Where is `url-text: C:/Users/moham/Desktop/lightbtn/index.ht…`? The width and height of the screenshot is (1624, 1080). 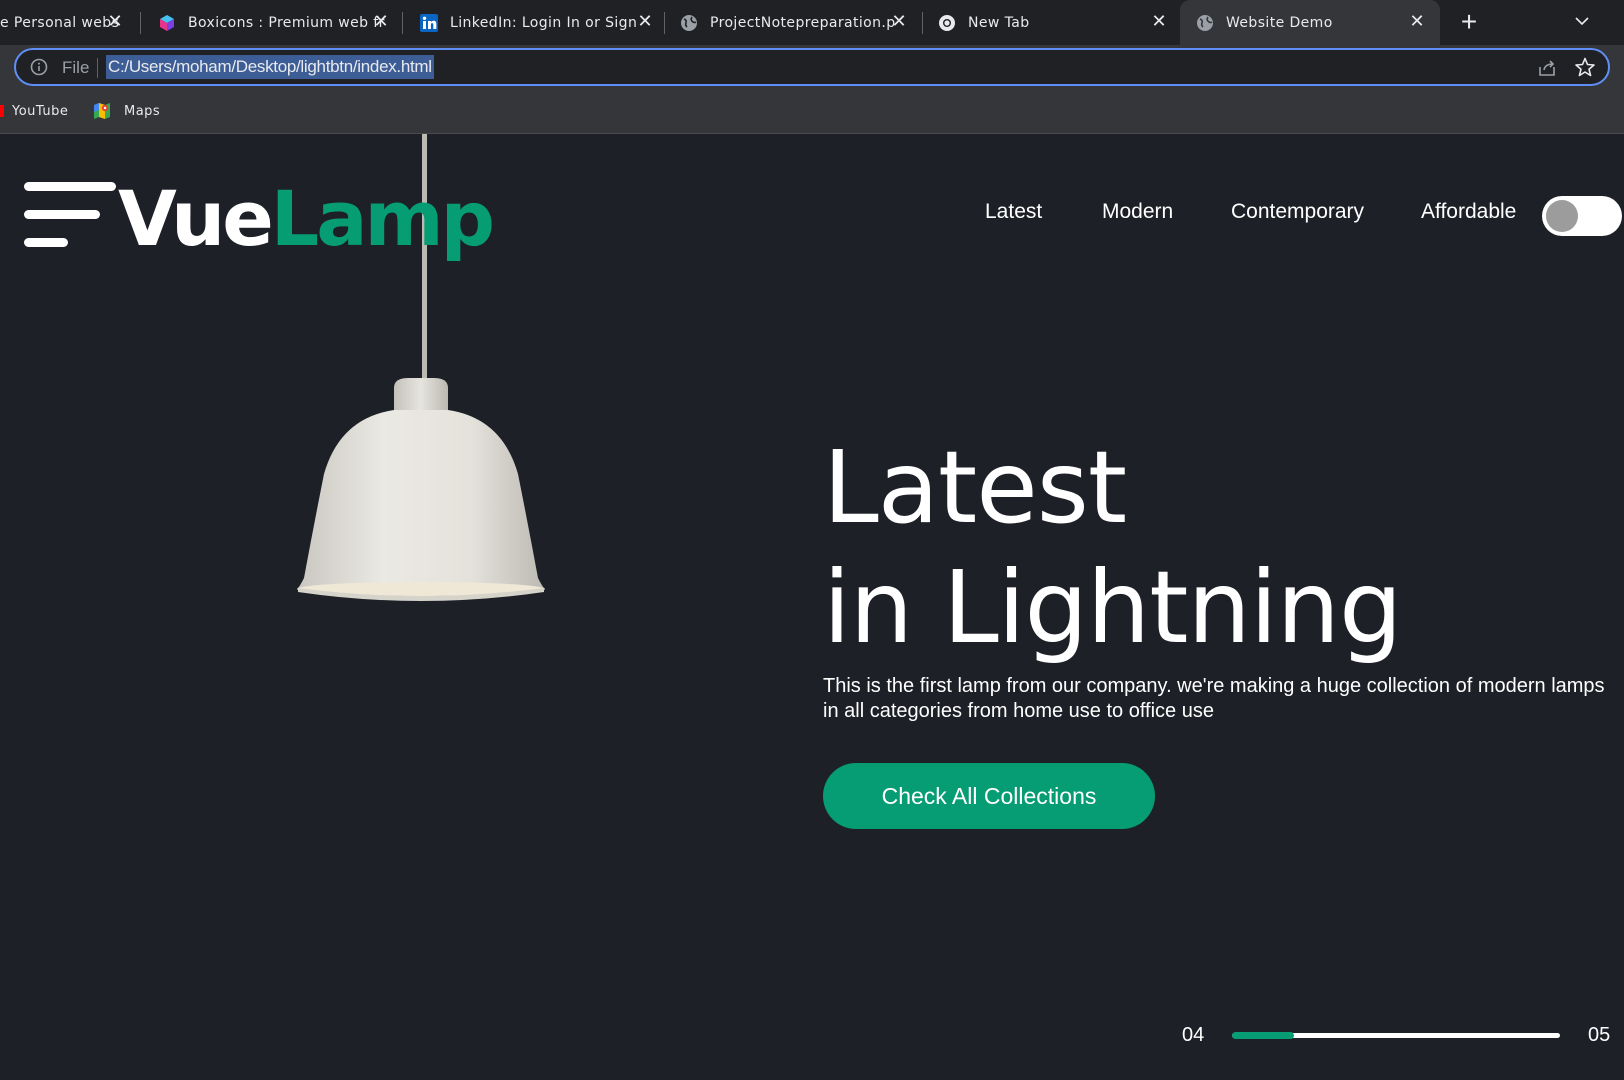 url-text: C:/Users/moham/Desktop/lightbtn/index.ht… is located at coordinates (270, 67).